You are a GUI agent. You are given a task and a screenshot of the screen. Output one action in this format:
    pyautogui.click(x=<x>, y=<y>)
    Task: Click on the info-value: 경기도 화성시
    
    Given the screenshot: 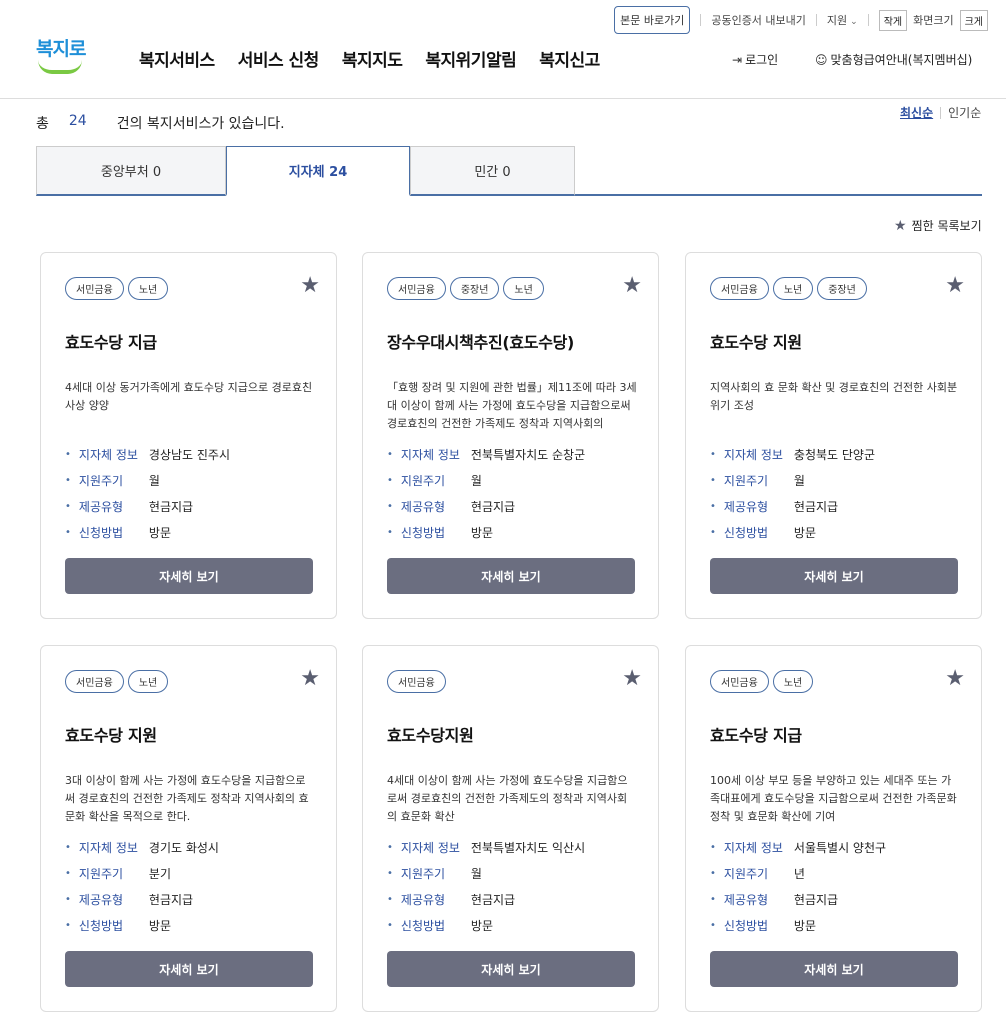 What is the action you would take?
    pyautogui.click(x=183, y=847)
    